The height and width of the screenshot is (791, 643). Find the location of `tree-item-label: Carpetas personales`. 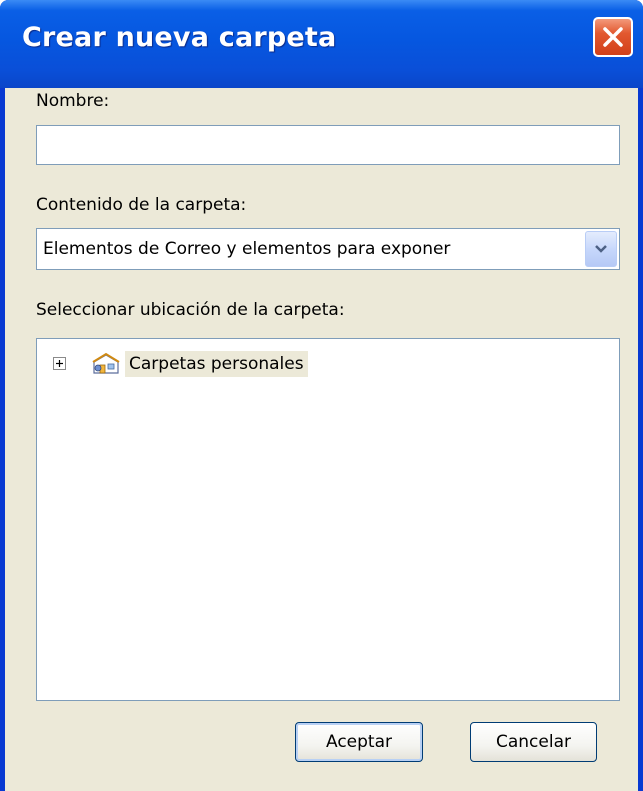

tree-item-label: Carpetas personales is located at coordinates (216, 364).